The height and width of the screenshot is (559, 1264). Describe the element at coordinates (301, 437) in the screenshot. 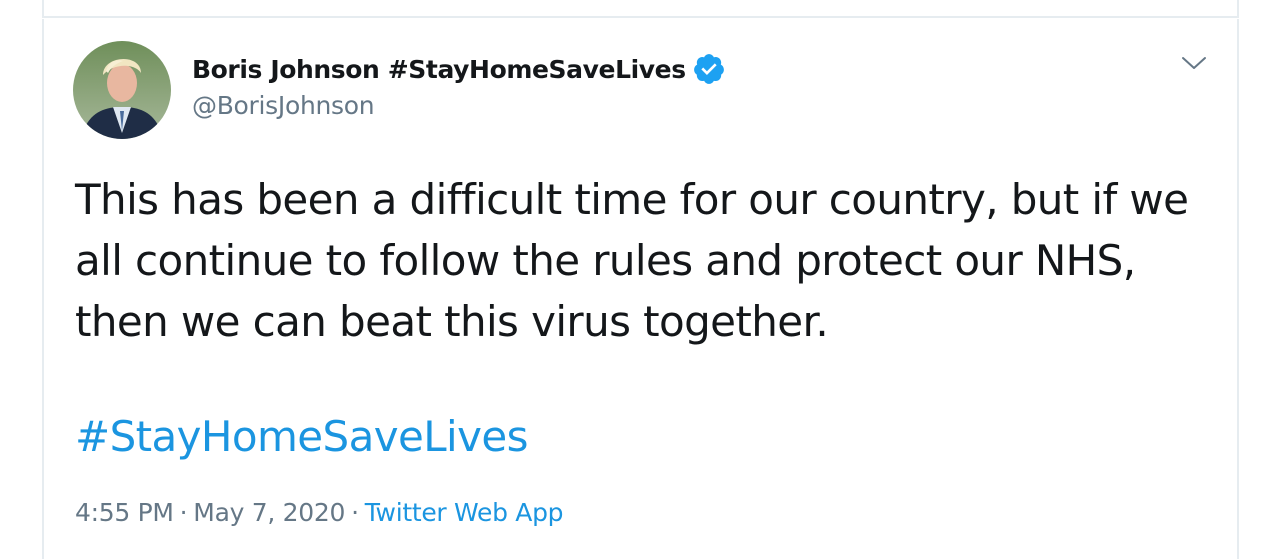

I see `hashtag-link: #StayHomeSaveLives` at that location.